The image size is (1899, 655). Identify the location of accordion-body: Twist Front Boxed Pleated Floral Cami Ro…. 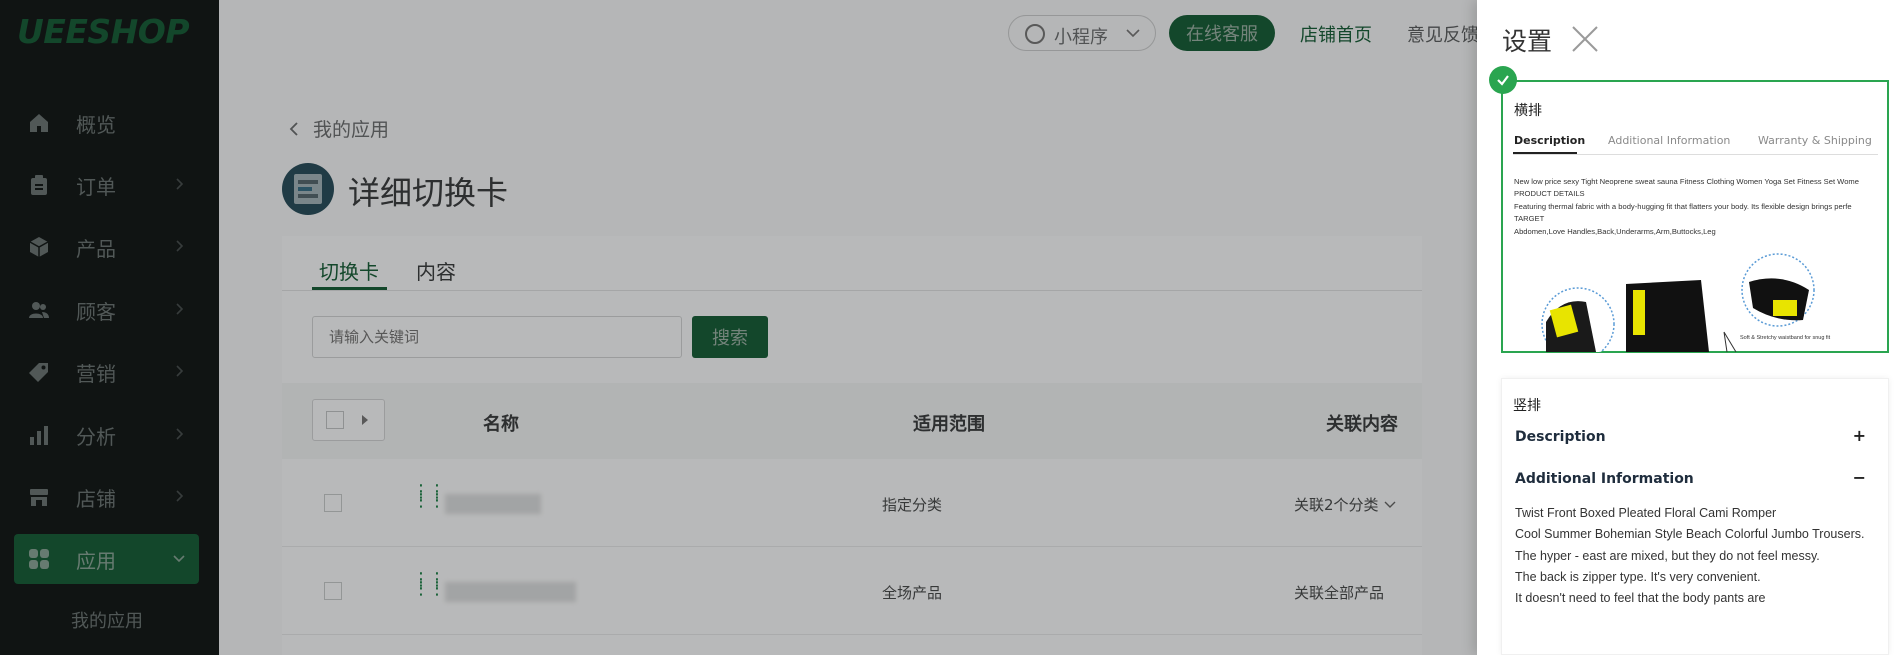
(1692, 556).